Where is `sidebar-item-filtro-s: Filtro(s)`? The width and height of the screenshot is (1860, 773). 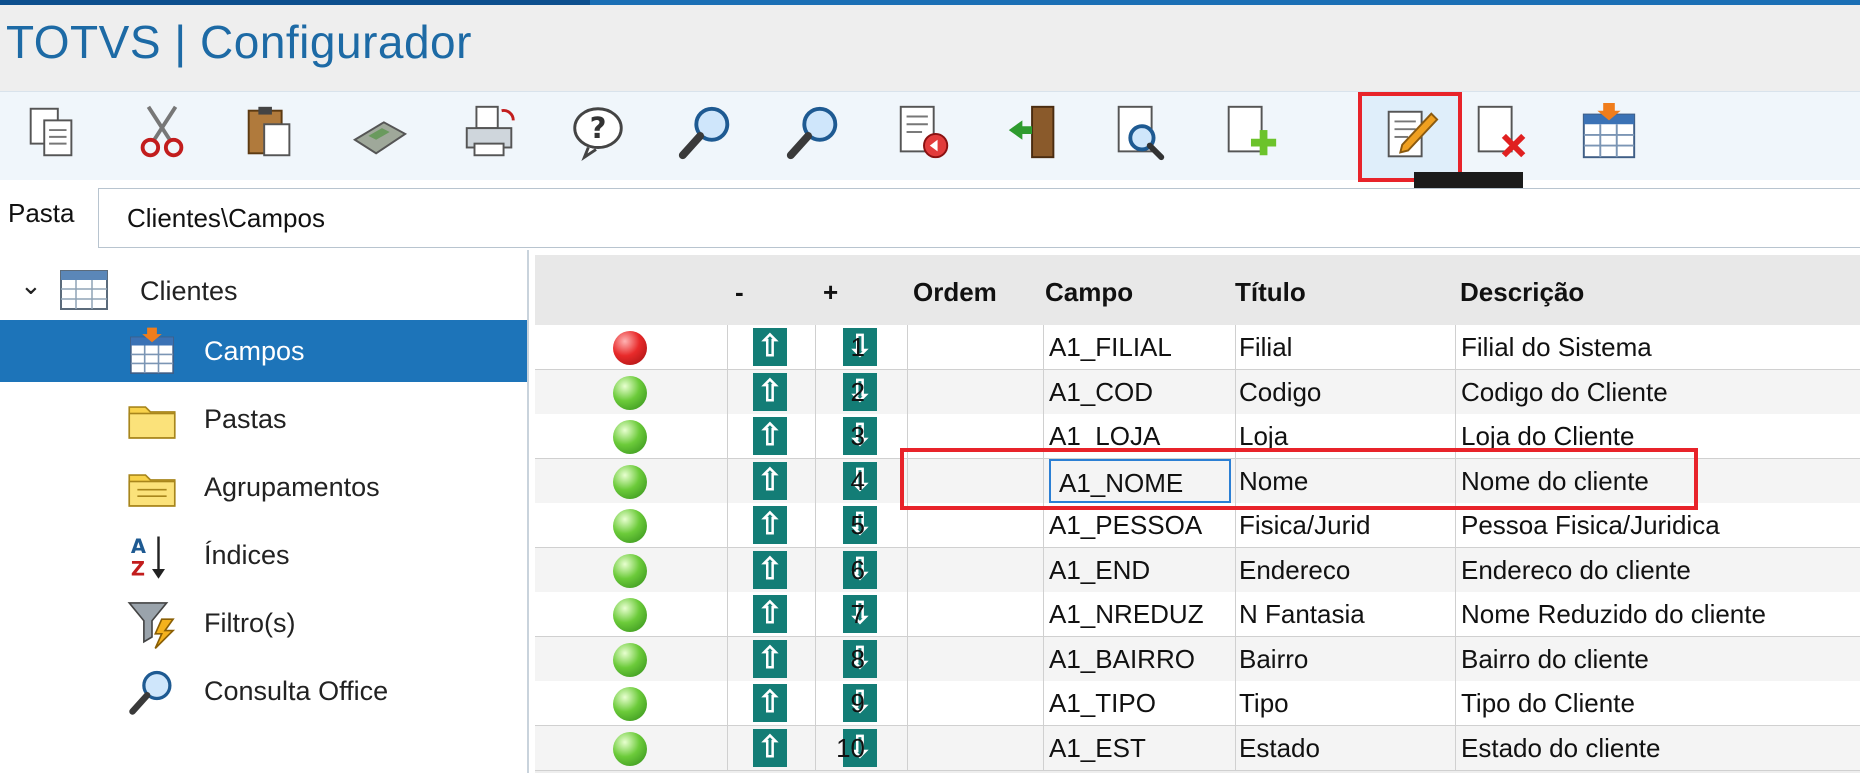 sidebar-item-filtro-s: Filtro(s) is located at coordinates (263, 623).